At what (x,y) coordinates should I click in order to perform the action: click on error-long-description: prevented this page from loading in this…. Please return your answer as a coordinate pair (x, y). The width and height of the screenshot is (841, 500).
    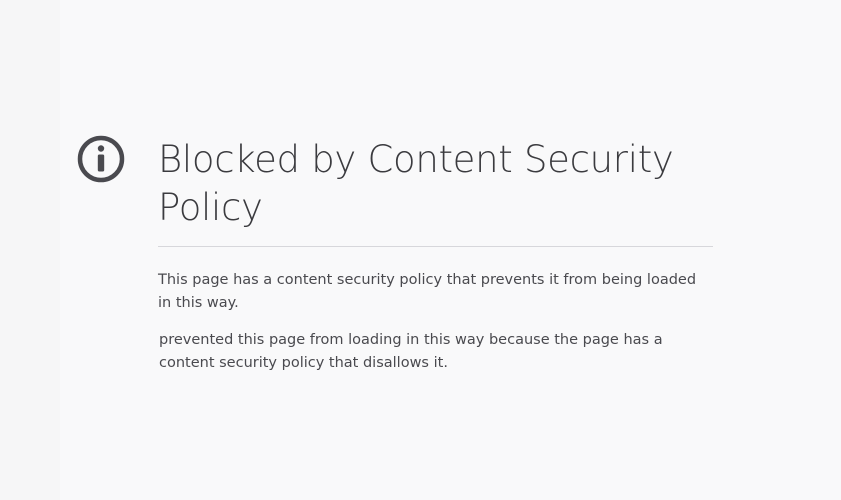
    Looking at the image, I should click on (411, 351).